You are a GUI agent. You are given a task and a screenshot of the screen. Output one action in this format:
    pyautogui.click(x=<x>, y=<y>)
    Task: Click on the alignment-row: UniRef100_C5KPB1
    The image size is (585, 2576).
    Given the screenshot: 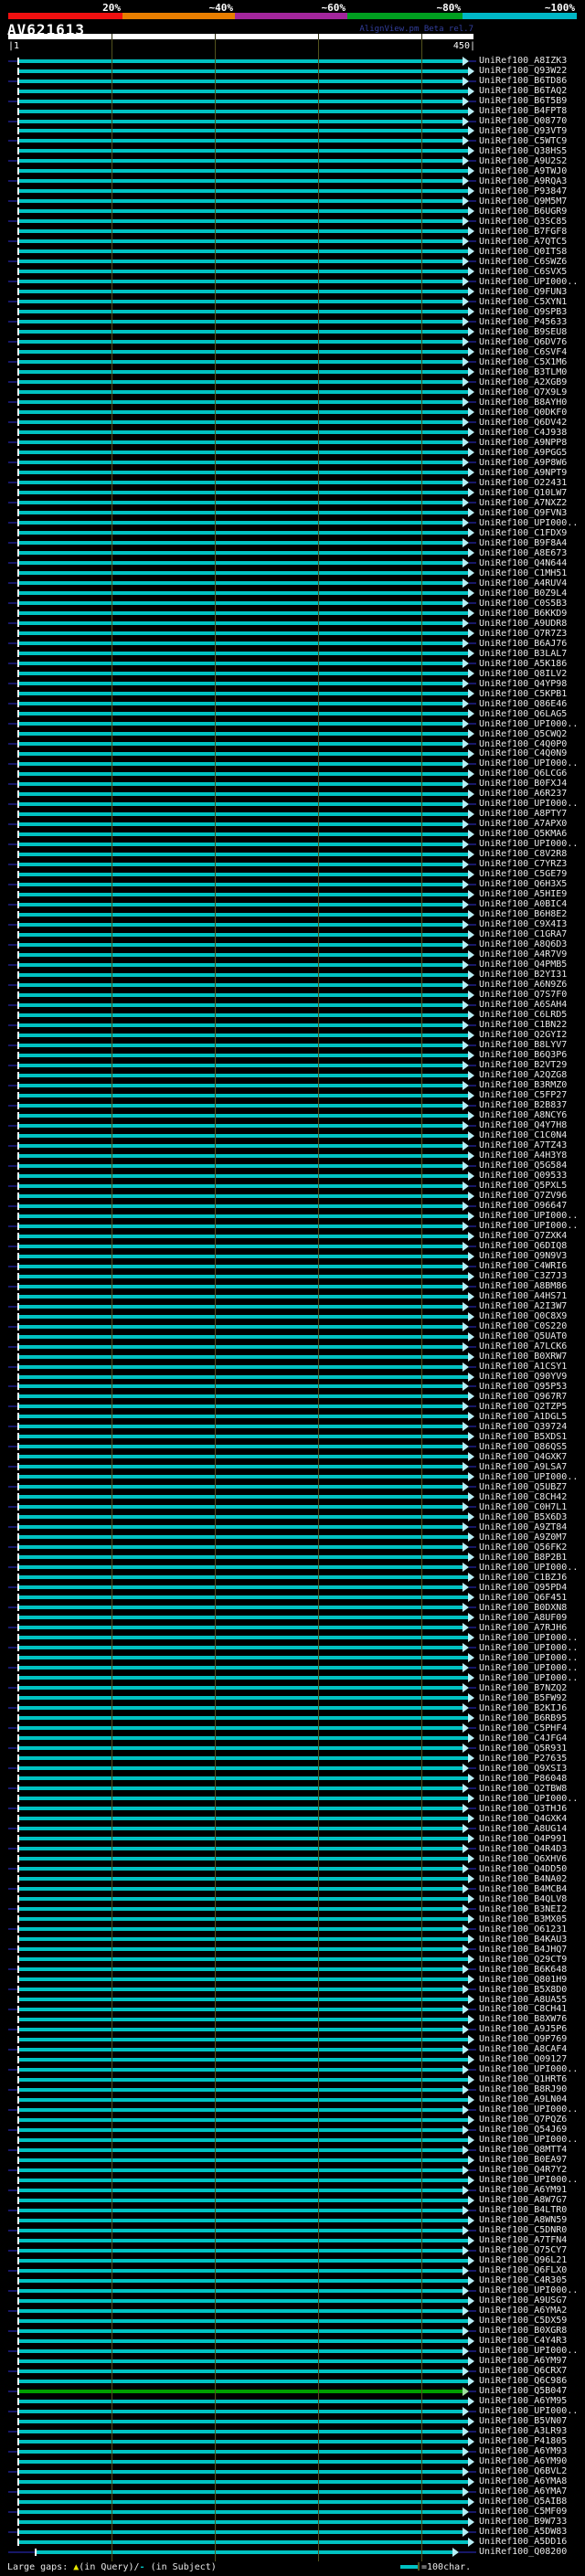 What is the action you would take?
    pyautogui.click(x=293, y=694)
    